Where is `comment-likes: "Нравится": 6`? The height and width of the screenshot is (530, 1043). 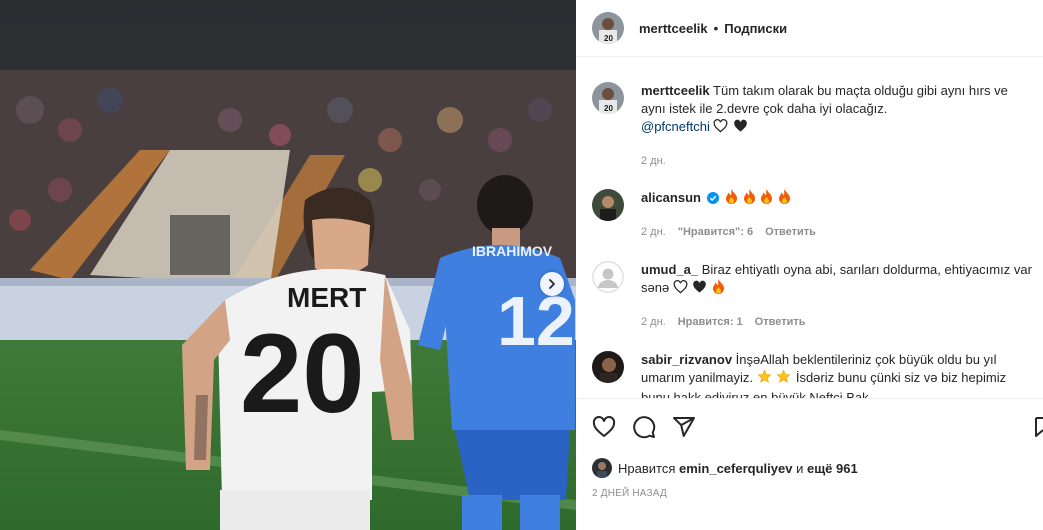 comment-likes: "Нравится": 6 is located at coordinates (715, 232).